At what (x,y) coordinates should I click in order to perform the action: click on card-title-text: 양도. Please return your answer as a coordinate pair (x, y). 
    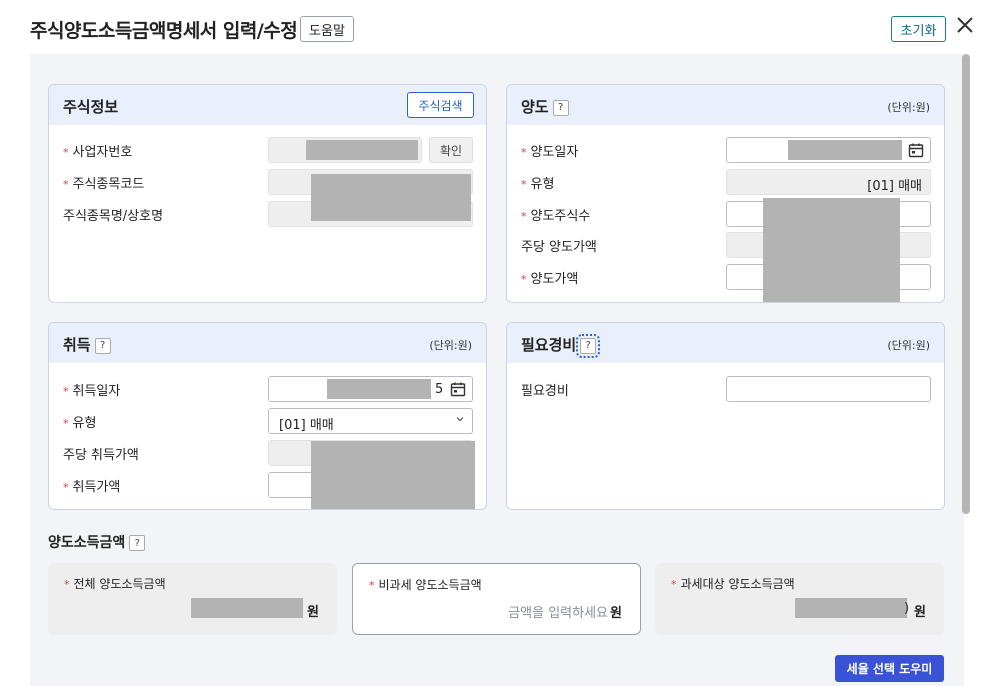
    Looking at the image, I should click on (535, 107).